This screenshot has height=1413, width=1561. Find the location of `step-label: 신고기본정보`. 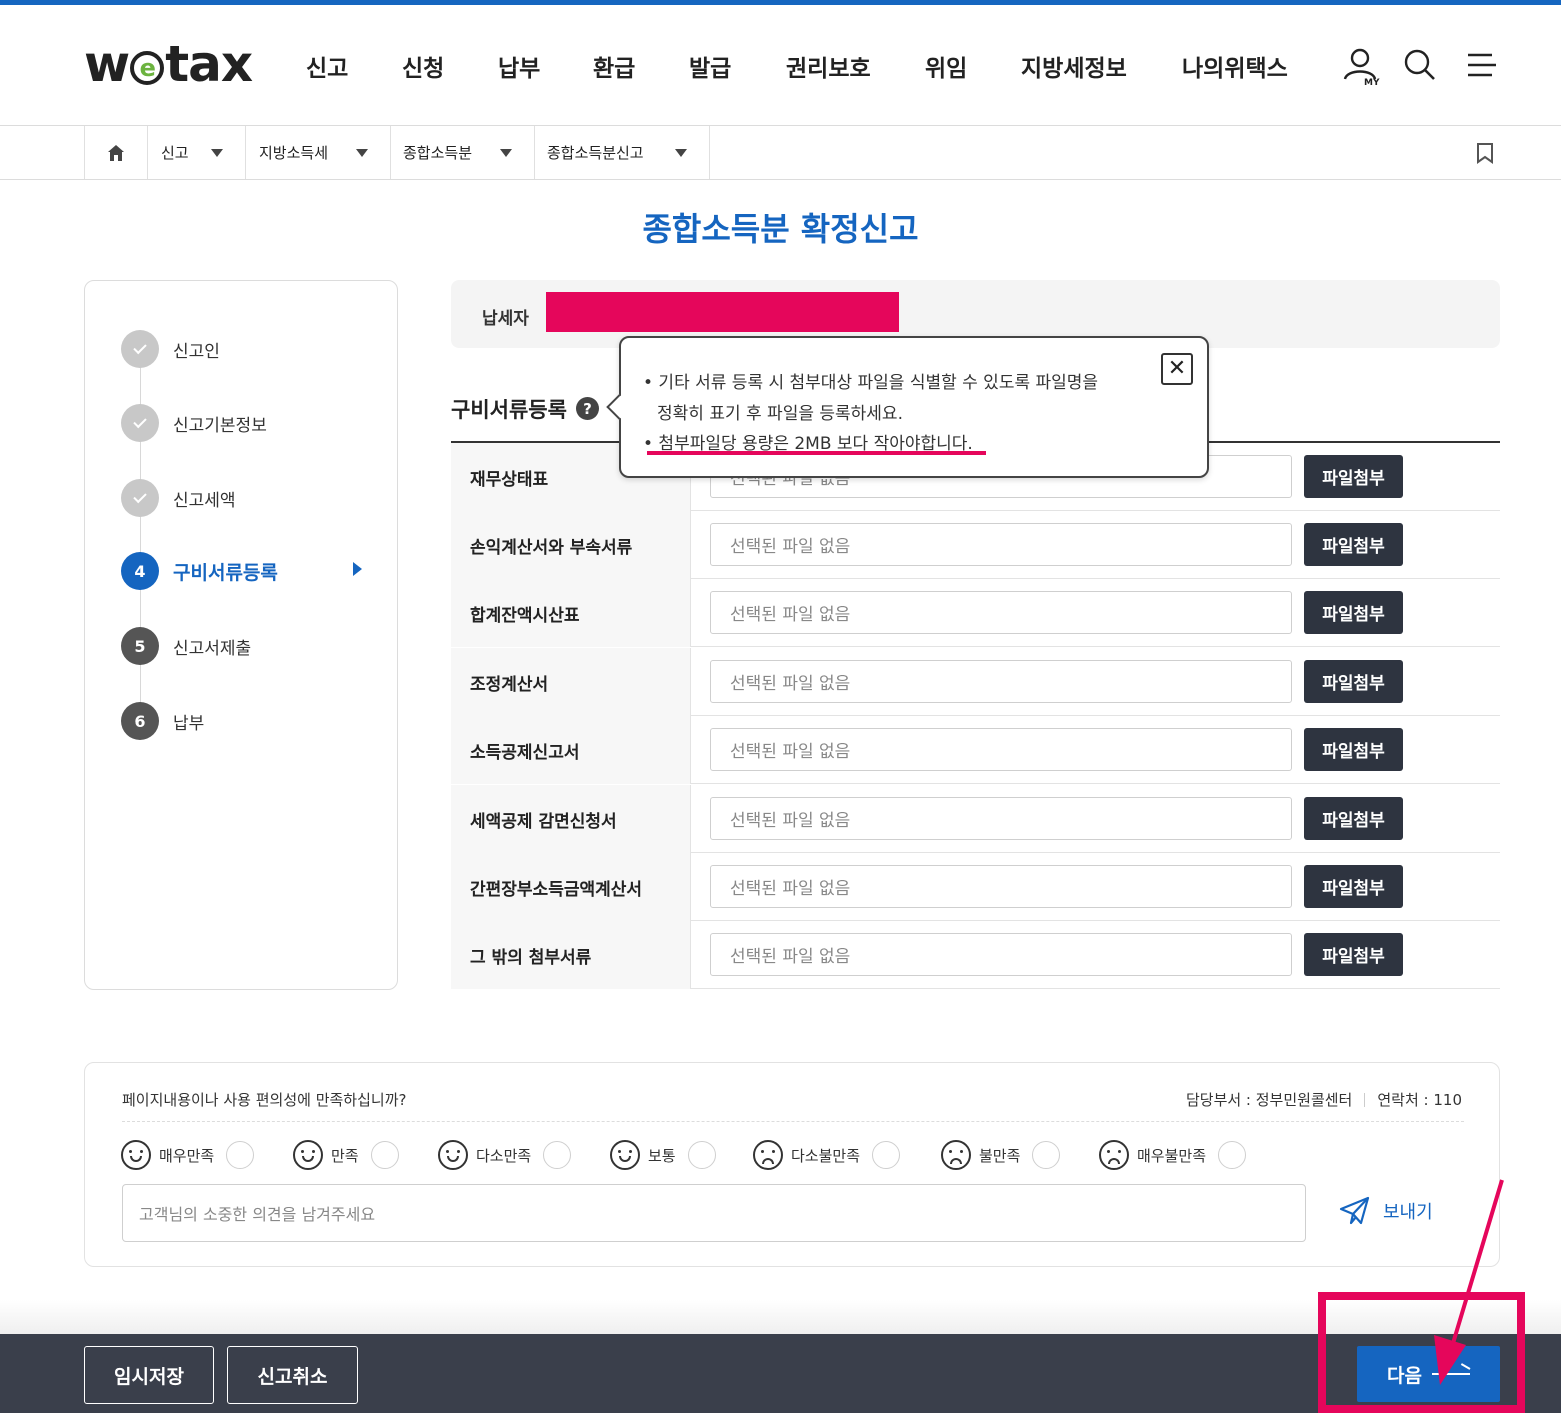

step-label: 신고기본정보 is located at coordinates (220, 425).